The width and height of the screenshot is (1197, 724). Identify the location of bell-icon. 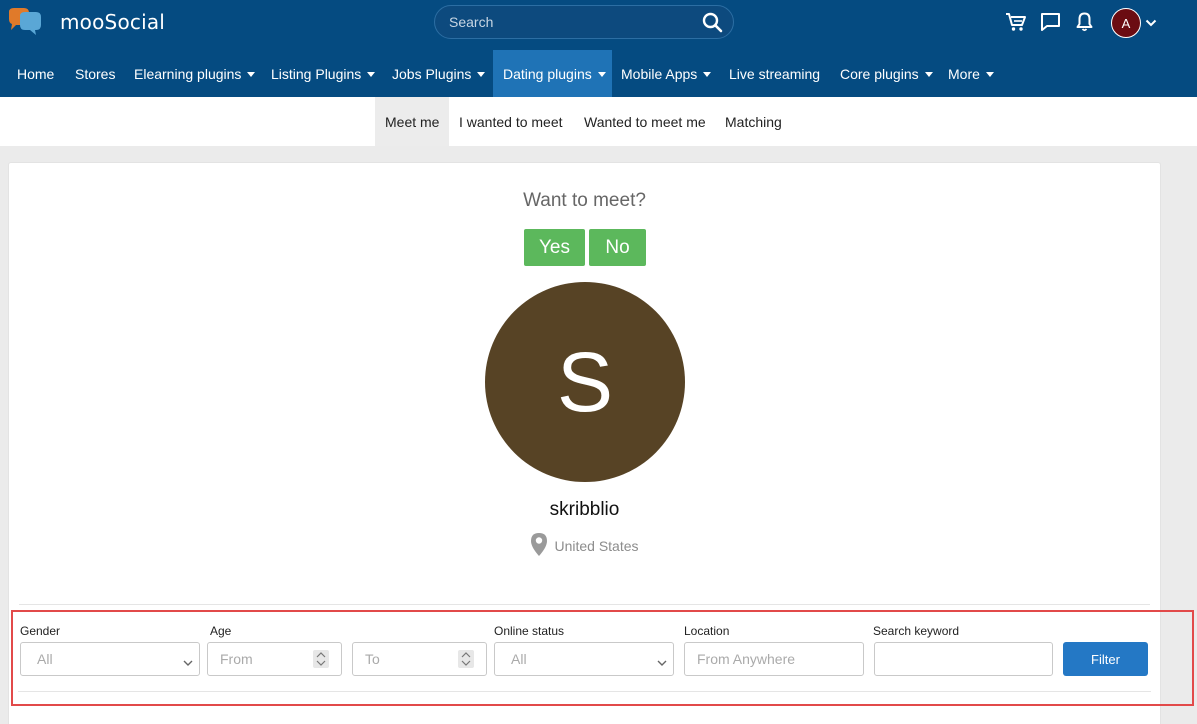
(1084, 24).